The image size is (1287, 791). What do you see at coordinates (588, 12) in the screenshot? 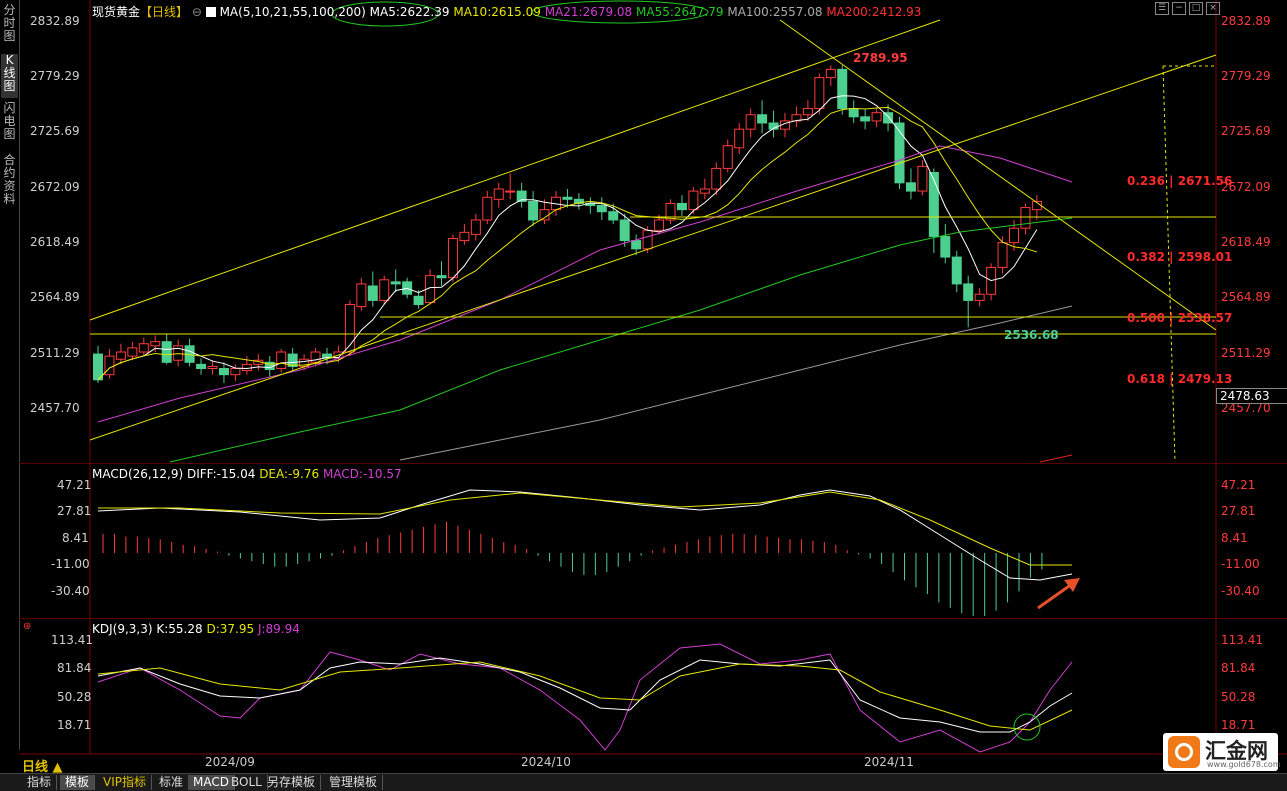
I see `ma21-value: MA21:2679.08` at bounding box center [588, 12].